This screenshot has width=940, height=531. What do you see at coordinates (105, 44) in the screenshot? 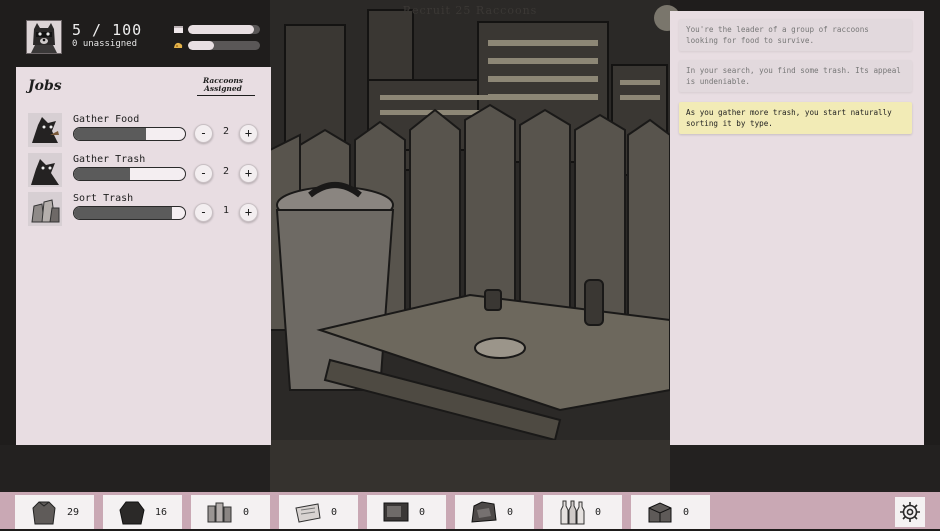
I see `unassigned-count: 0 unassigned` at bounding box center [105, 44].